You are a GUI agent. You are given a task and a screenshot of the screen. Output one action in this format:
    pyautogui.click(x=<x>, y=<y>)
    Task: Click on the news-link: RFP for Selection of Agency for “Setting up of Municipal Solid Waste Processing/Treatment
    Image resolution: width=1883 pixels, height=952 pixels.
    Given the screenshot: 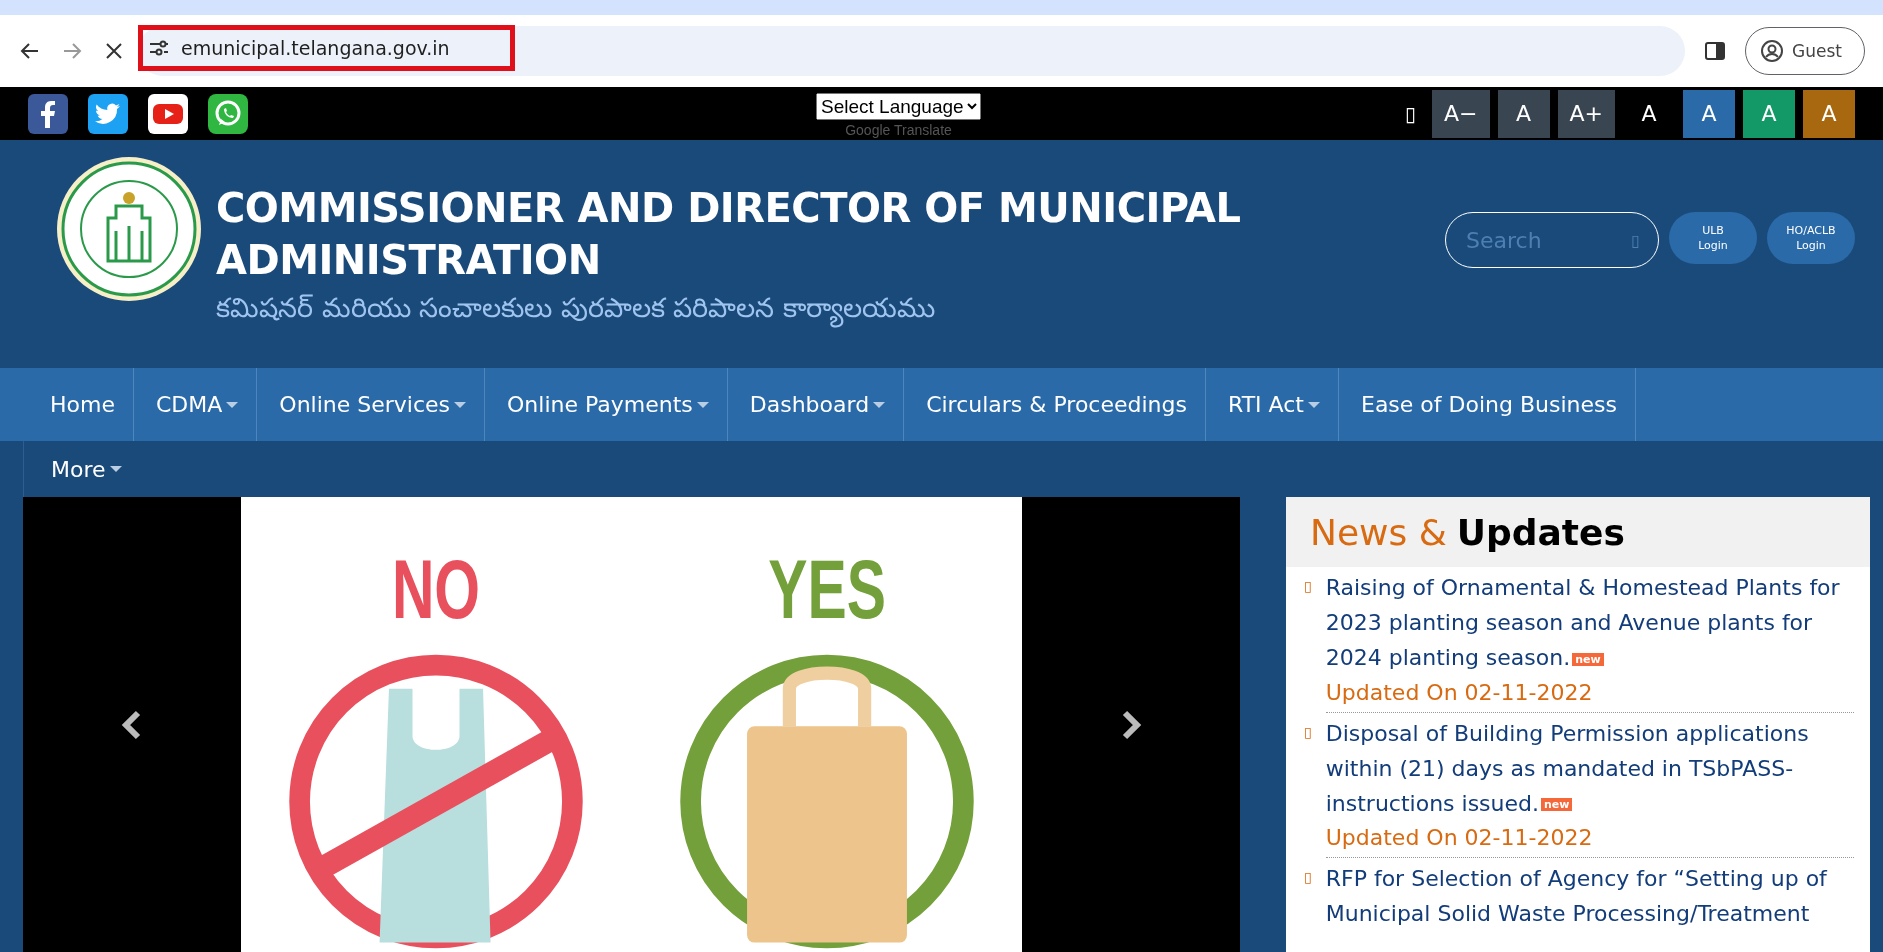 What is the action you would take?
    pyautogui.click(x=1589, y=896)
    